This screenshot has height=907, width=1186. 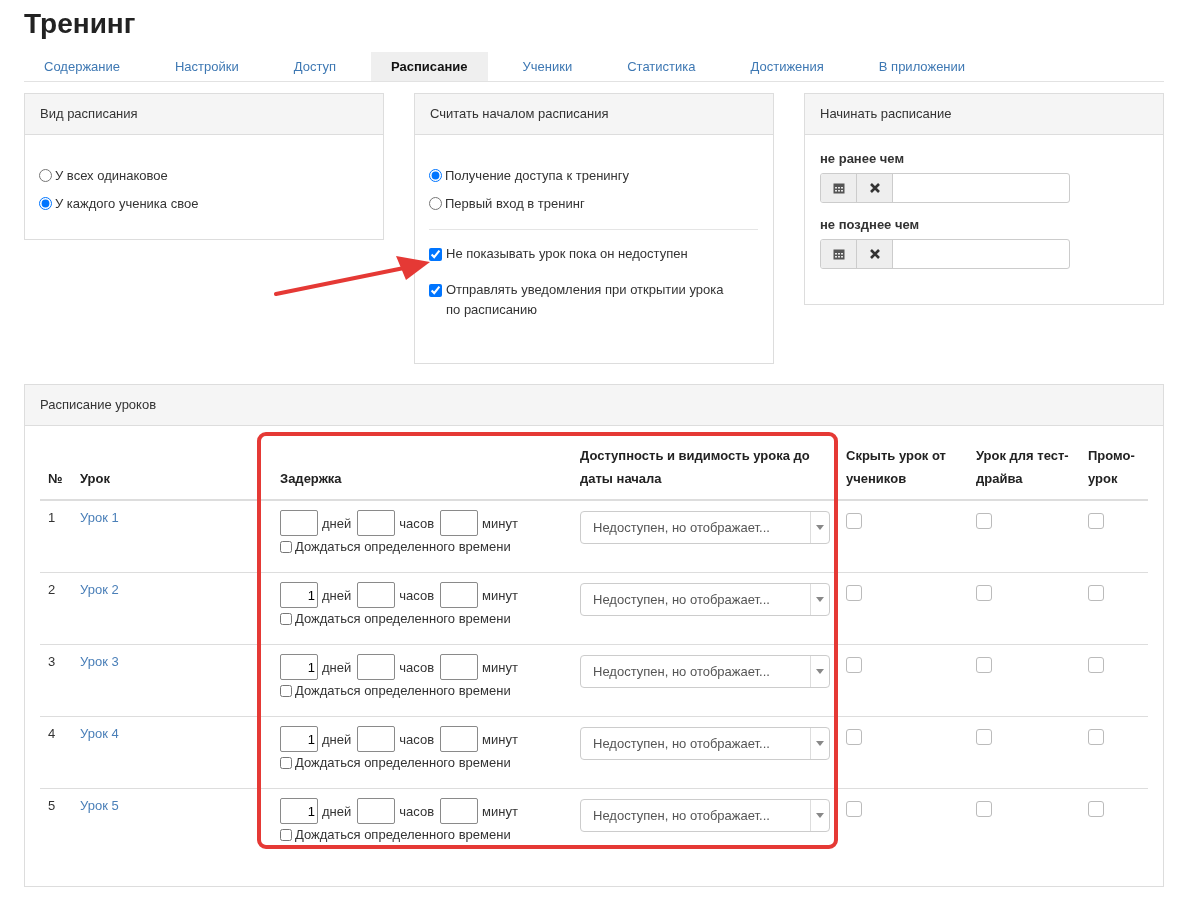 I want to click on radio-label: Получение доступа к тренингу, so click(x=537, y=175).